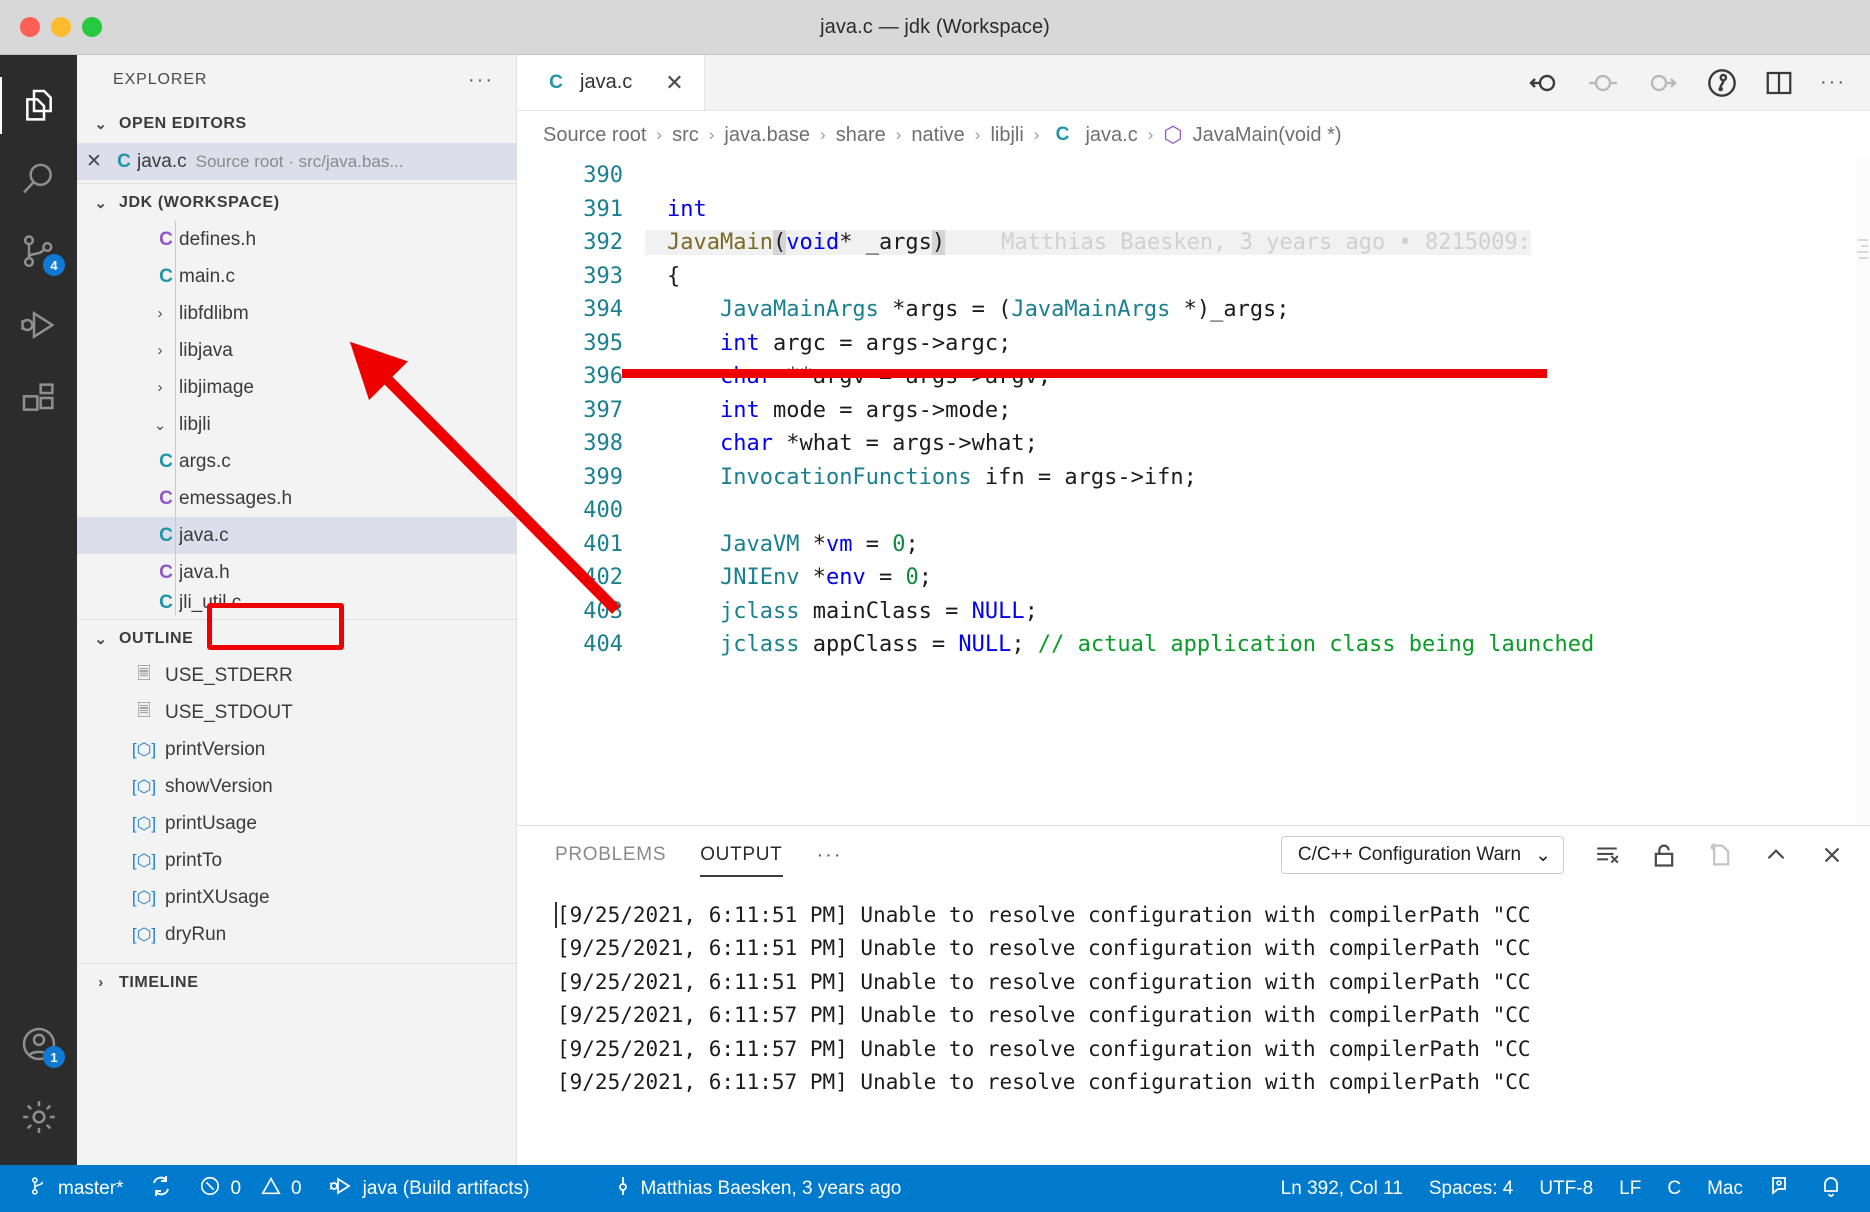 This screenshot has width=1870, height=1212. I want to click on clear-output-icon, so click(1607, 855).